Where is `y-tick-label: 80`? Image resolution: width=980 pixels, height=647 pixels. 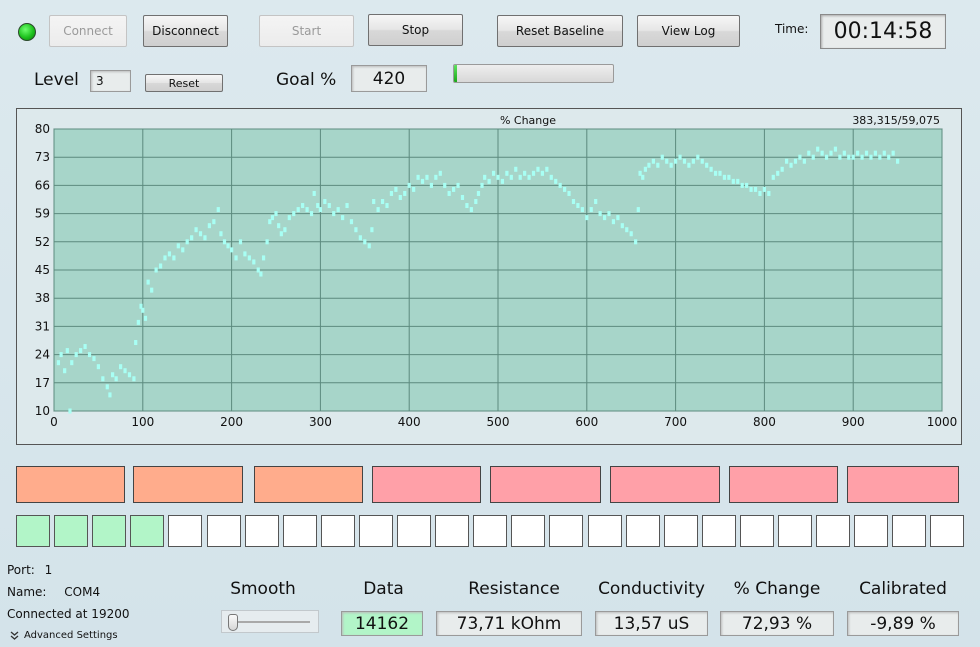
y-tick-label: 80 is located at coordinates (42, 129).